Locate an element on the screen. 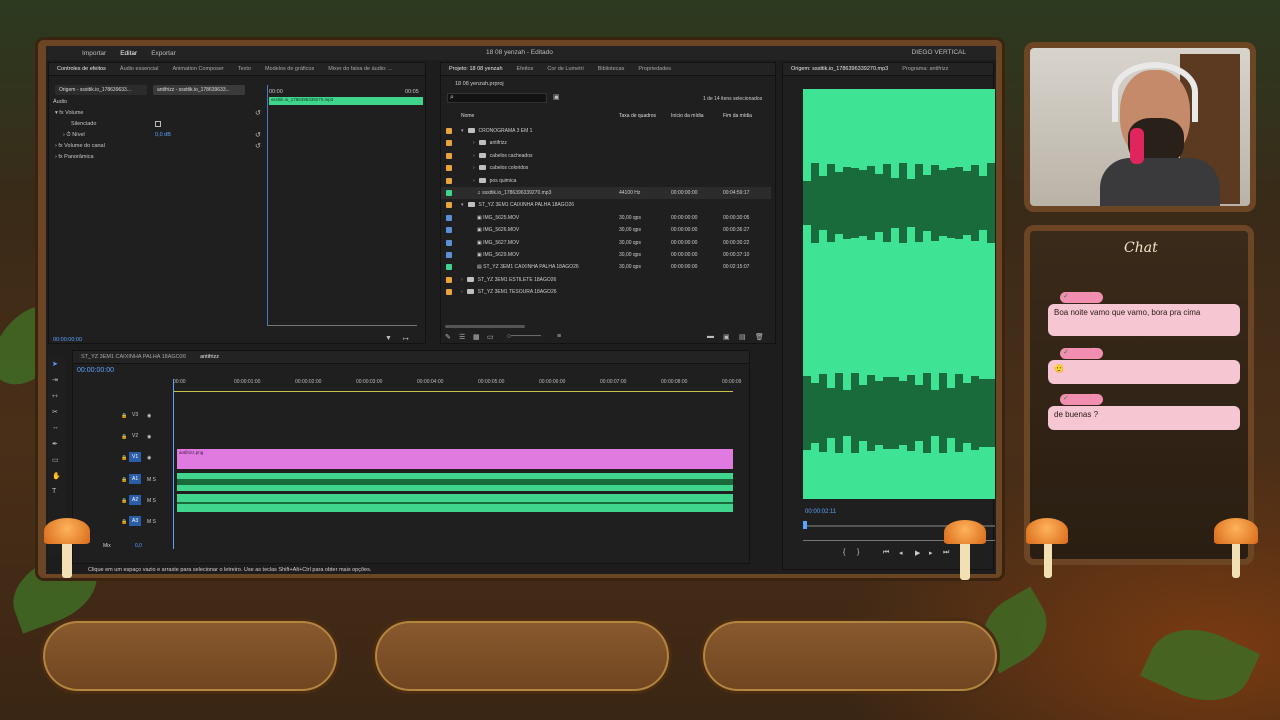  rectangle-tool-icon: ▭ is located at coordinates (55, 460).